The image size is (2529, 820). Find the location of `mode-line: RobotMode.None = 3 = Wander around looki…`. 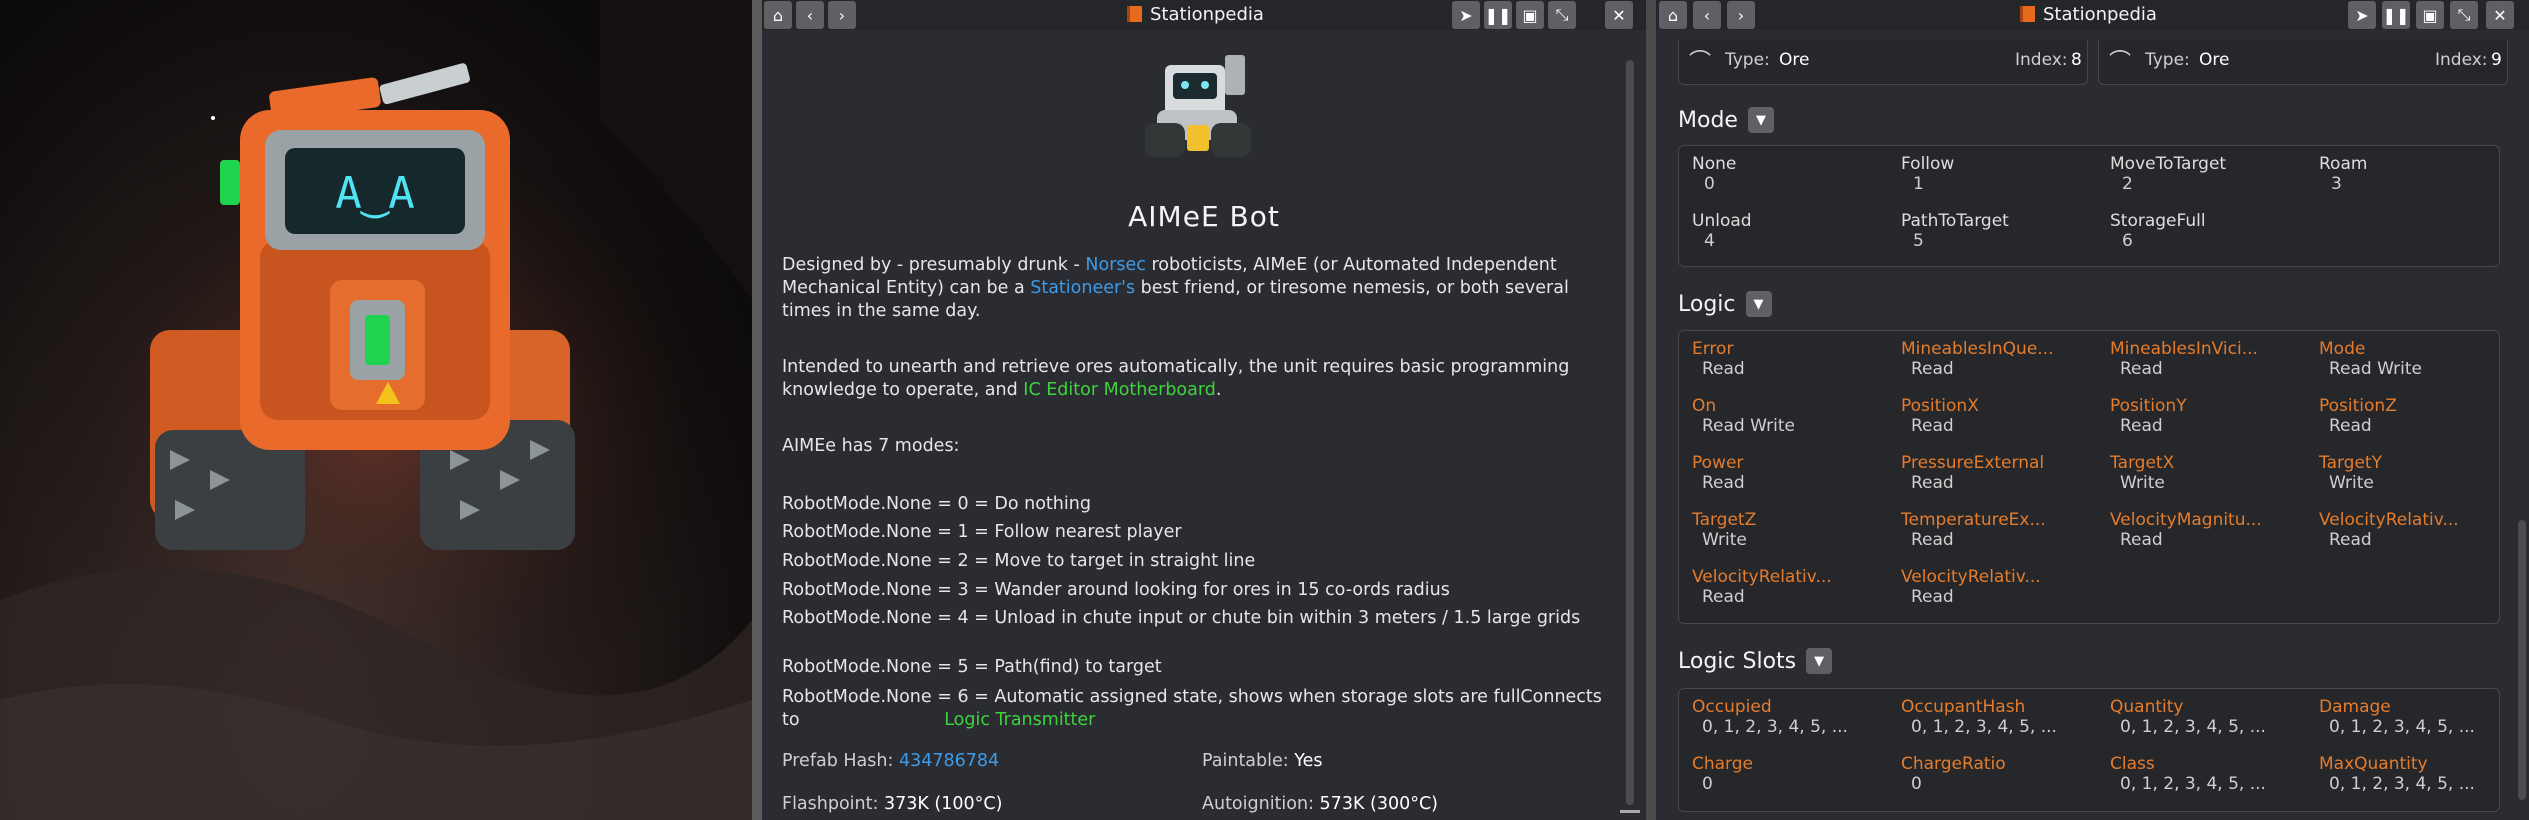

mode-line: RobotMode.None = 3 = Wander around looki… is located at coordinates (1116, 590).